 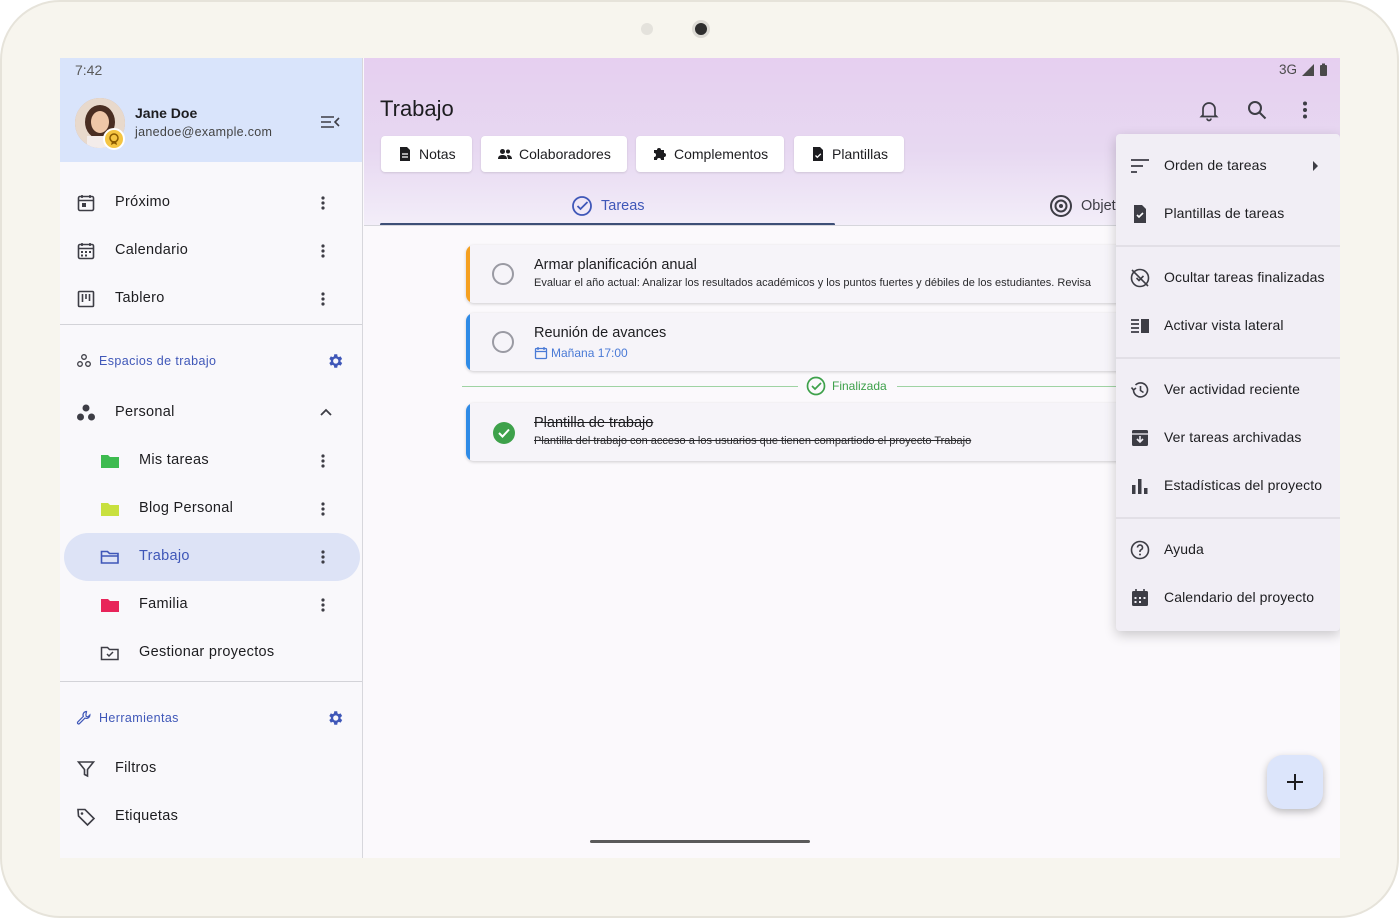 I want to click on menu-item-help: Ayuda, so click(x=1228, y=550).